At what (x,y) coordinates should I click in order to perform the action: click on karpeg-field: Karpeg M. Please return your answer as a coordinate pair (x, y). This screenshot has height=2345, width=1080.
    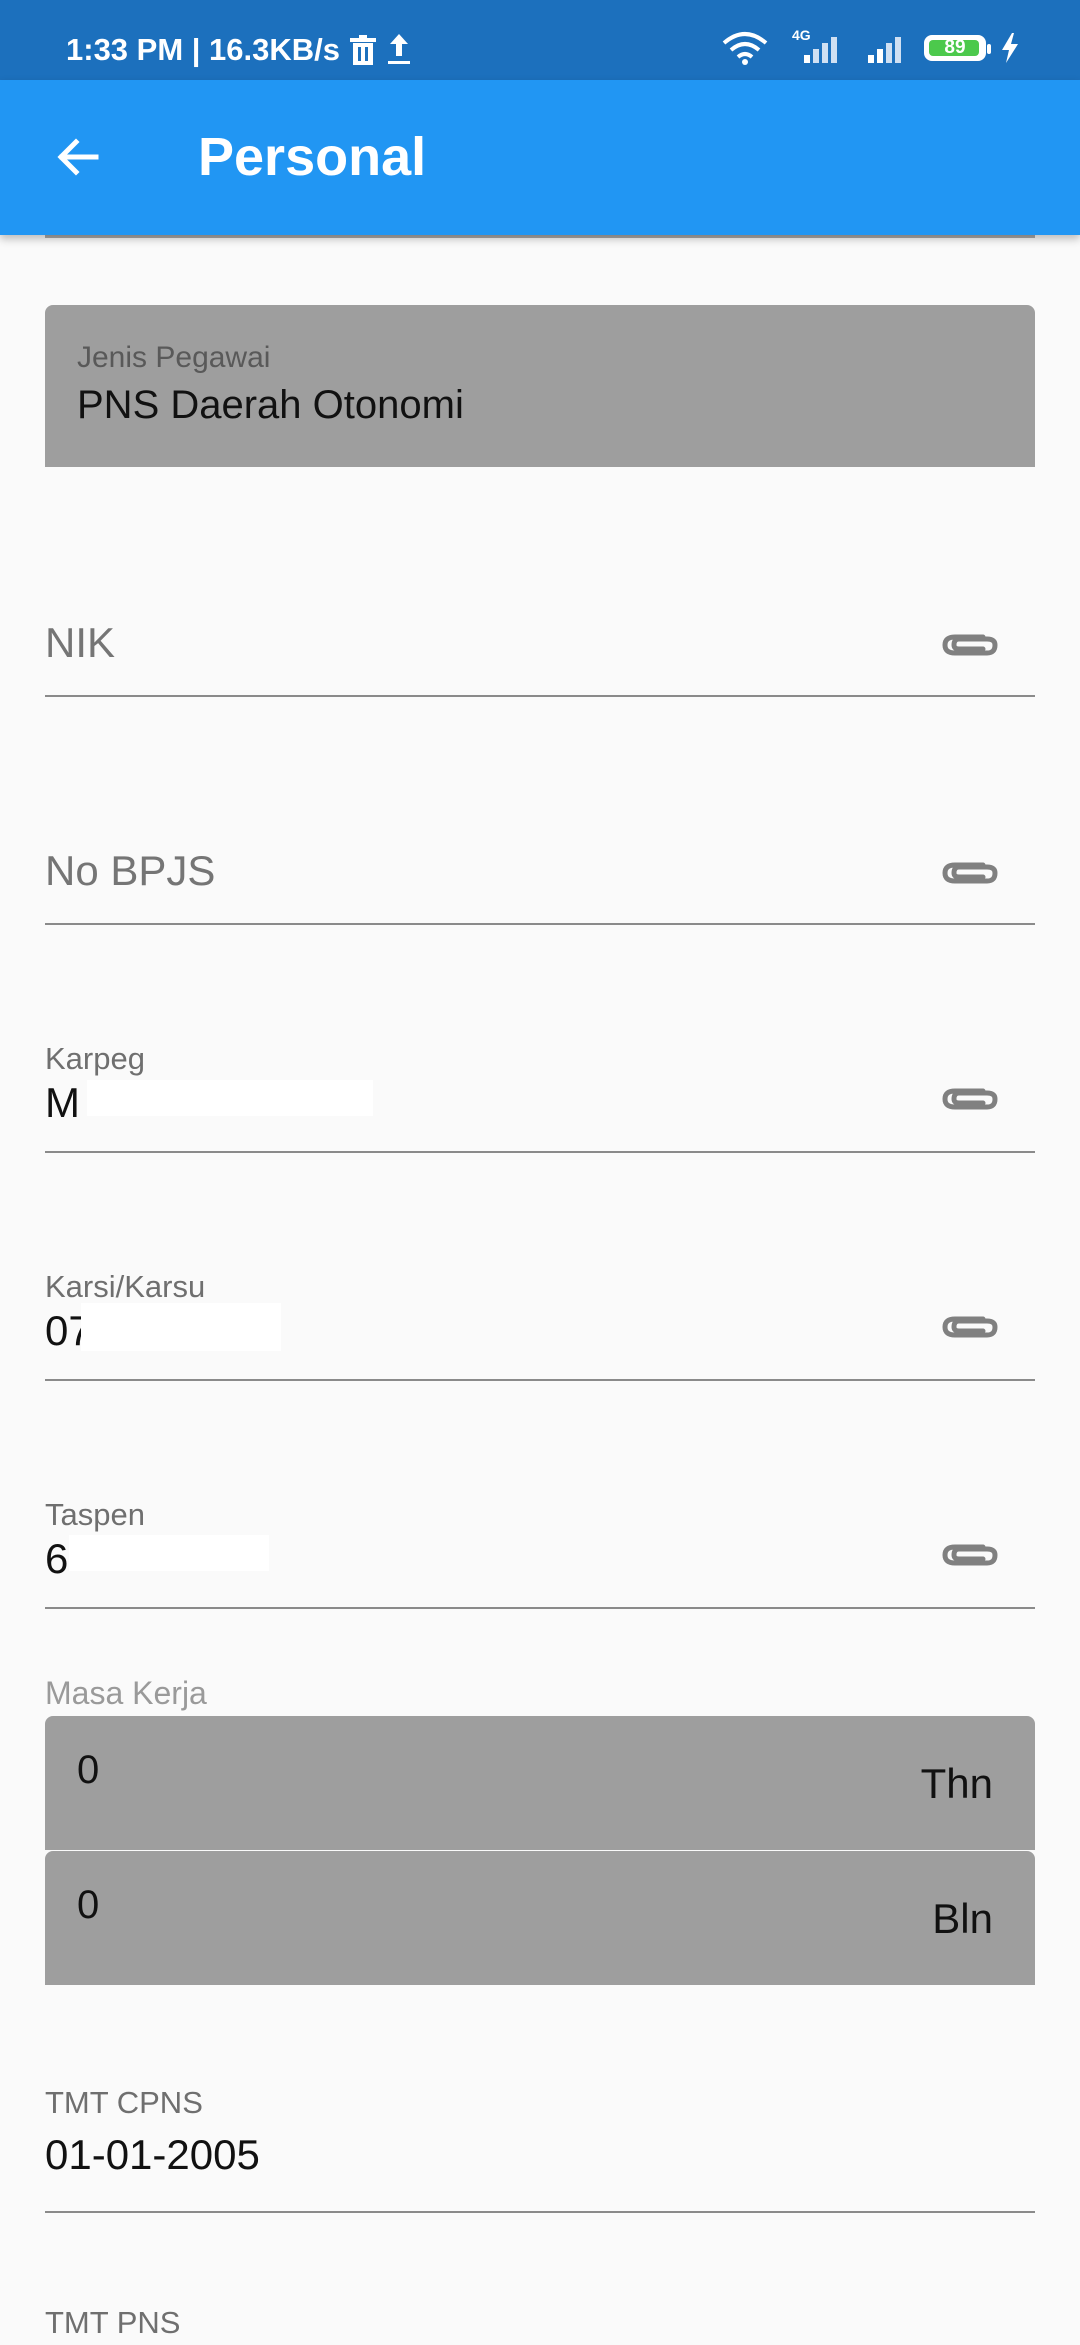
    Looking at the image, I should click on (540, 1089).